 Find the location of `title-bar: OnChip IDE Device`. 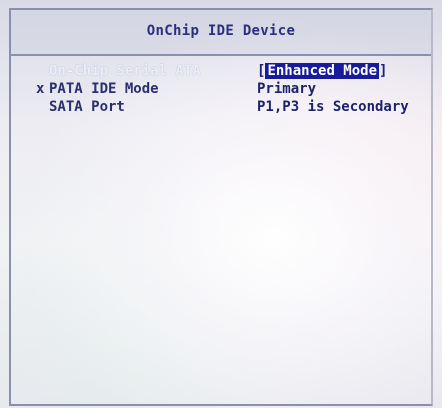

title-bar: OnChip IDE Device is located at coordinates (221, 33).